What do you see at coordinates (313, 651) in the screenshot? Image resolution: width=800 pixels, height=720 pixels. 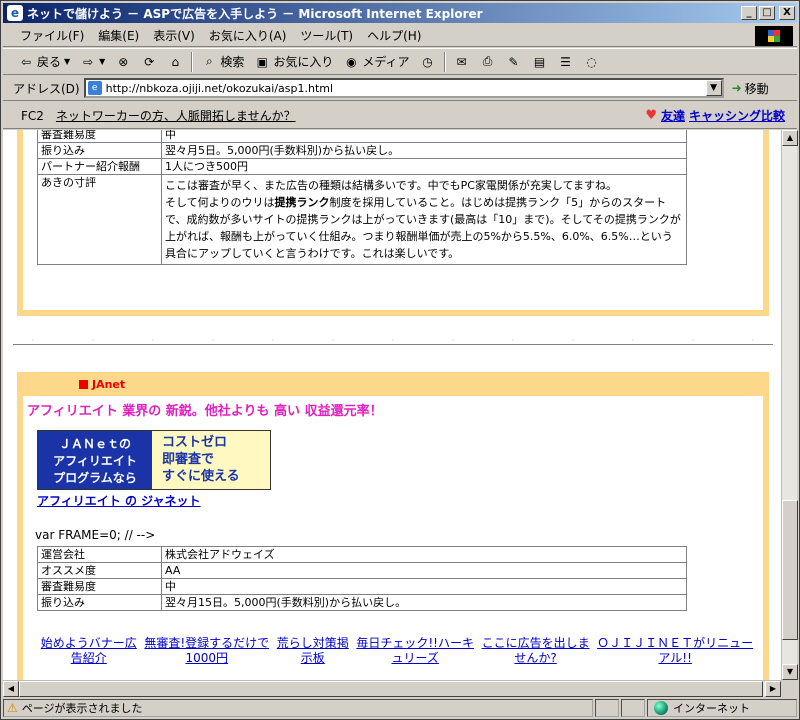 I see `footer-link-board: 荒らし対策掲 示板` at bounding box center [313, 651].